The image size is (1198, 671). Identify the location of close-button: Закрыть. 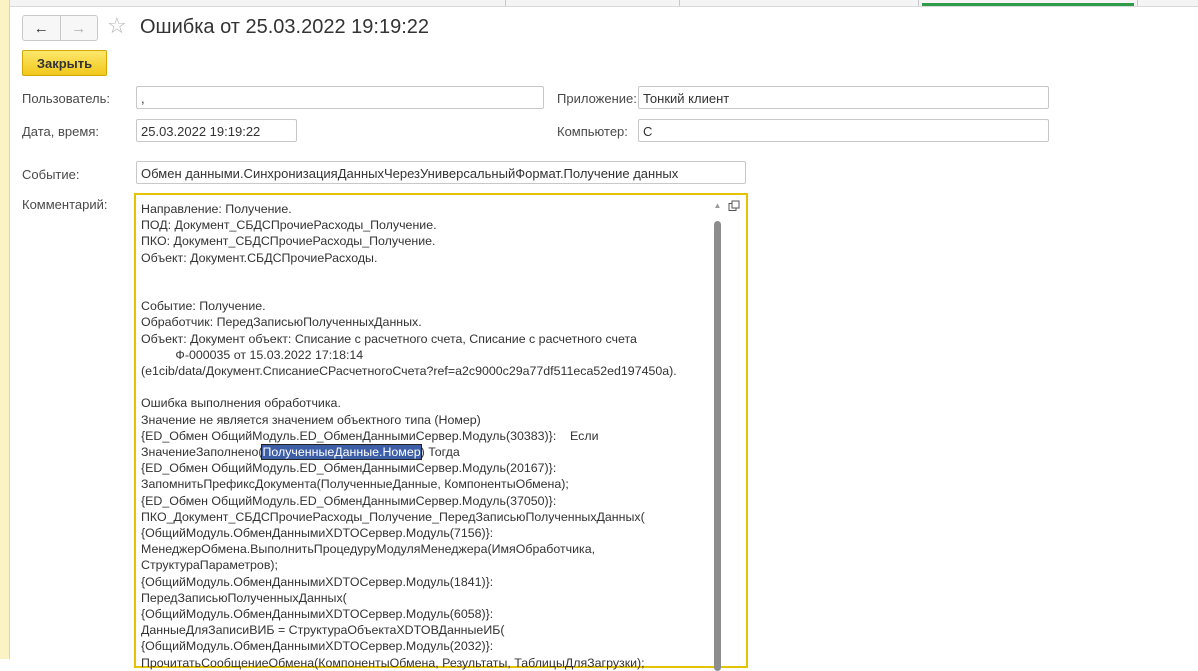
(64, 63).